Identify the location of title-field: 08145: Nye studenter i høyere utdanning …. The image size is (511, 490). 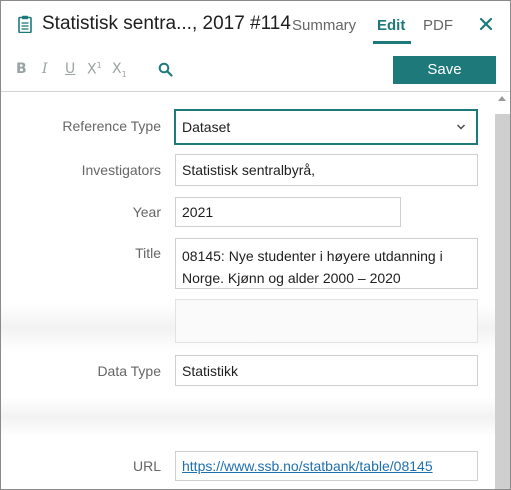
(326, 263).